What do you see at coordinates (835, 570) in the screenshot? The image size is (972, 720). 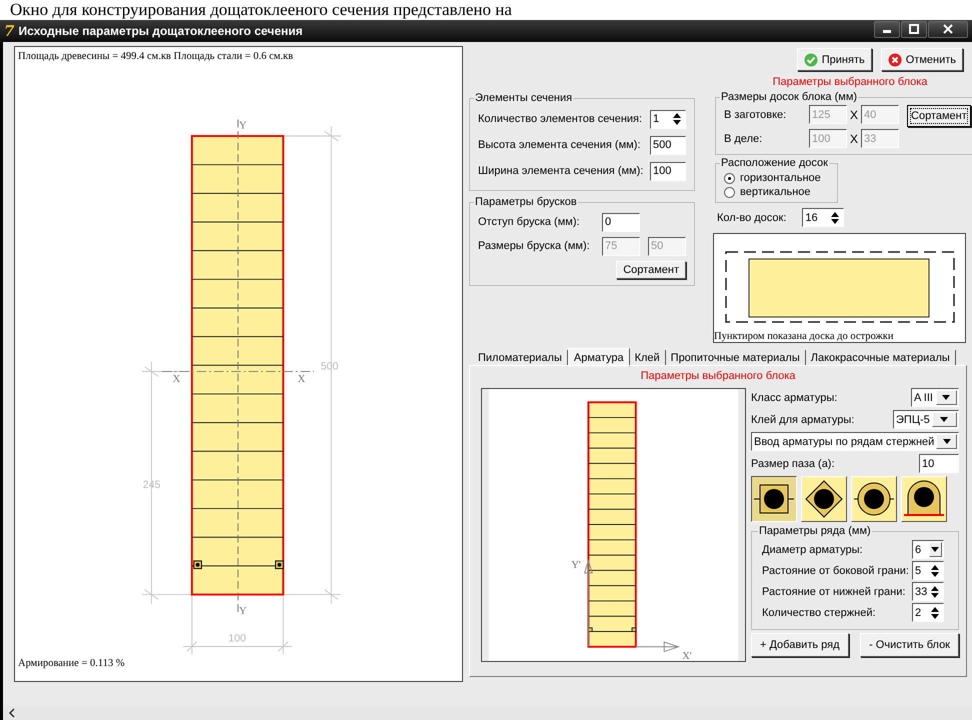 I see `field-label: Растояние от боковой грани:` at bounding box center [835, 570].